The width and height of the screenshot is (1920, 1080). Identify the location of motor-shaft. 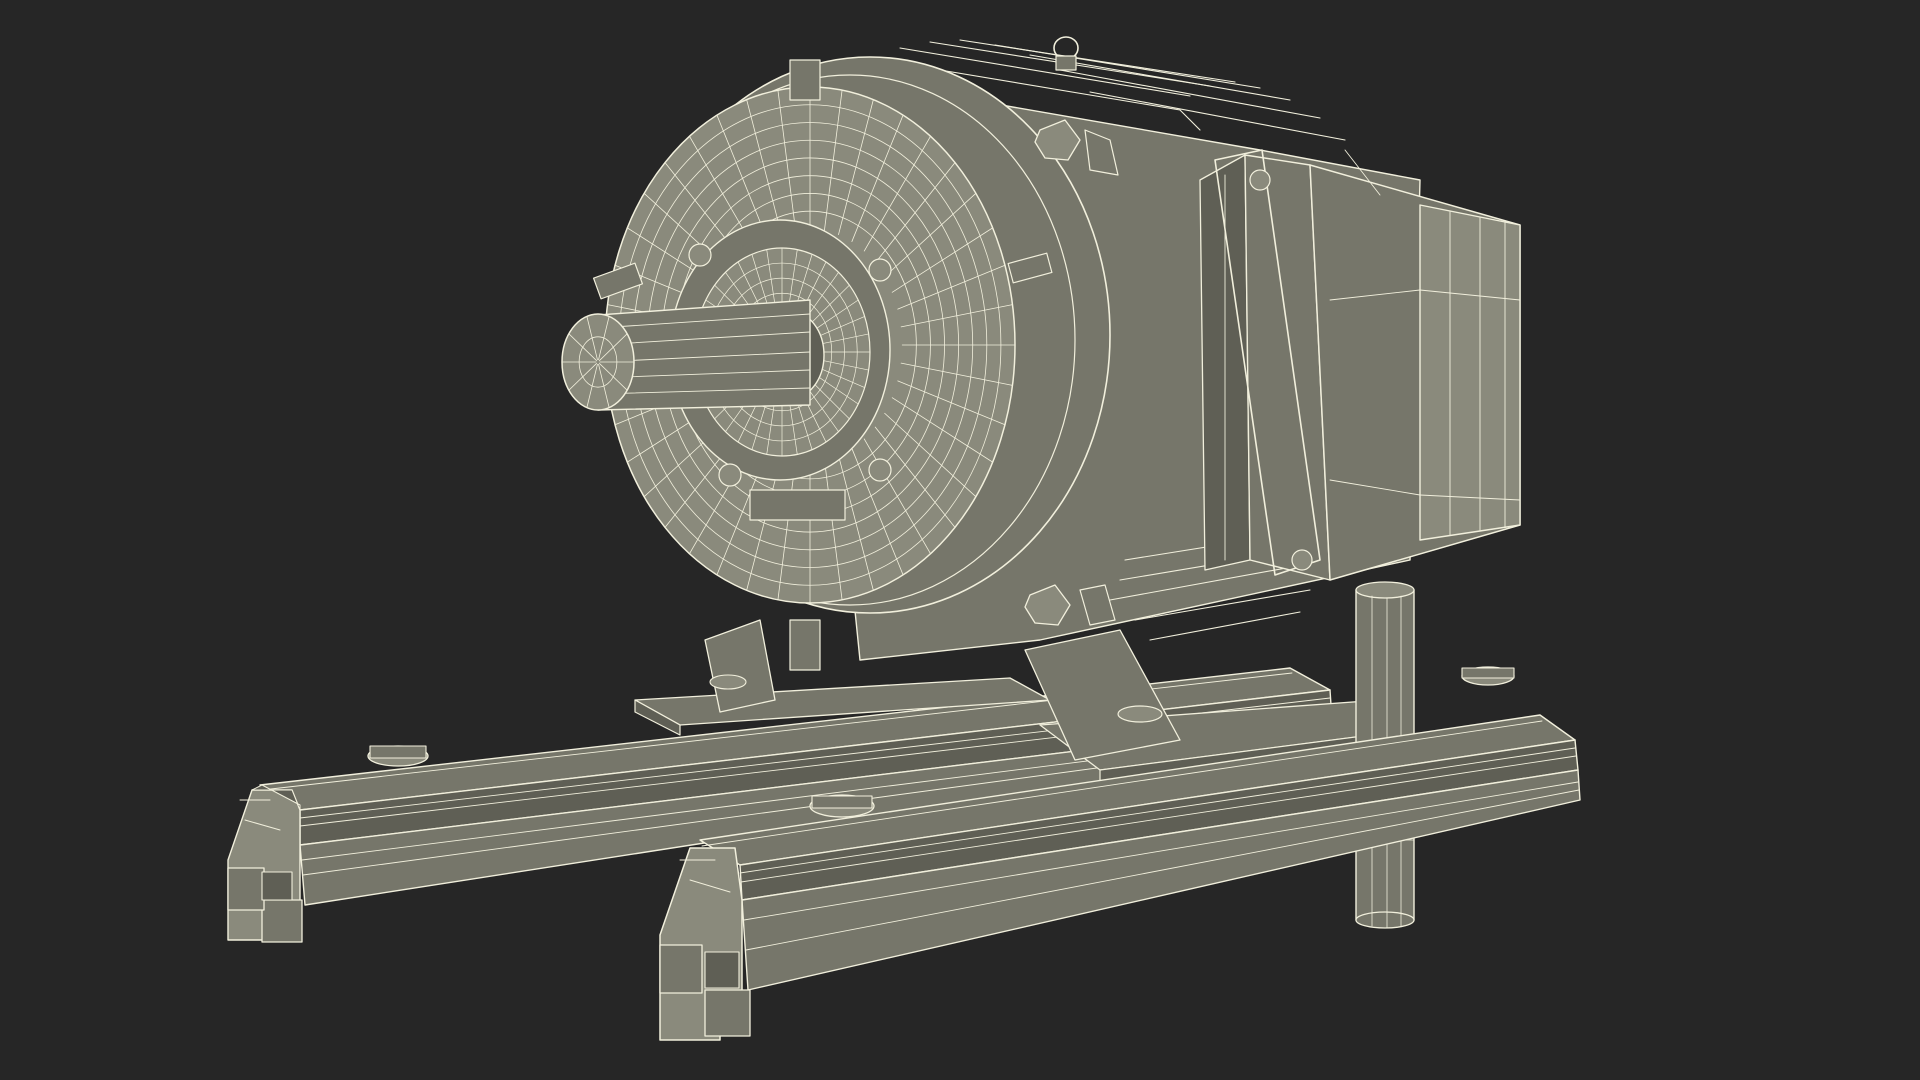
(686, 355).